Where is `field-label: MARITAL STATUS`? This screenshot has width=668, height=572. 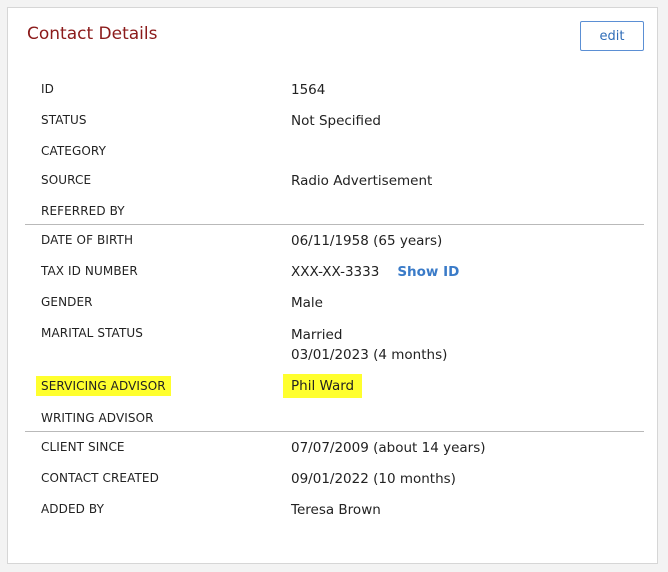 field-label: MARITAL STATUS is located at coordinates (92, 333).